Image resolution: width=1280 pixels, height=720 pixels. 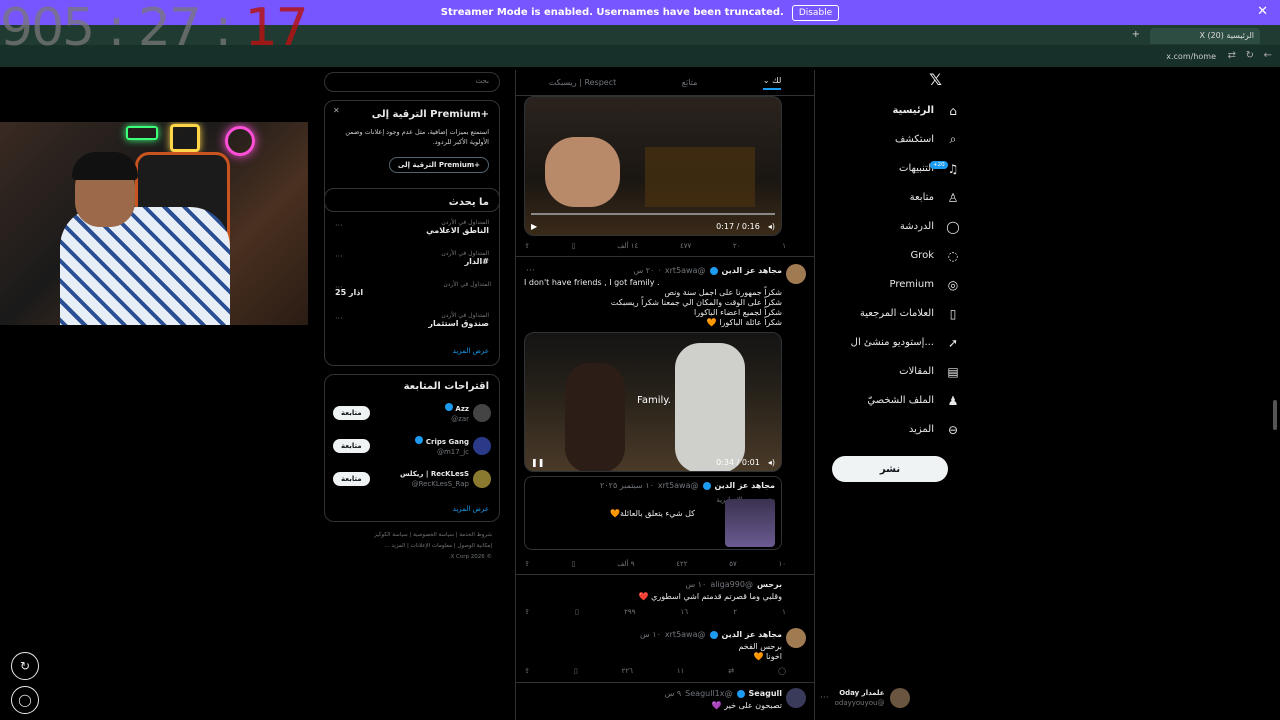 I want to click on retweet-count: ٢, so click(x=735, y=612).